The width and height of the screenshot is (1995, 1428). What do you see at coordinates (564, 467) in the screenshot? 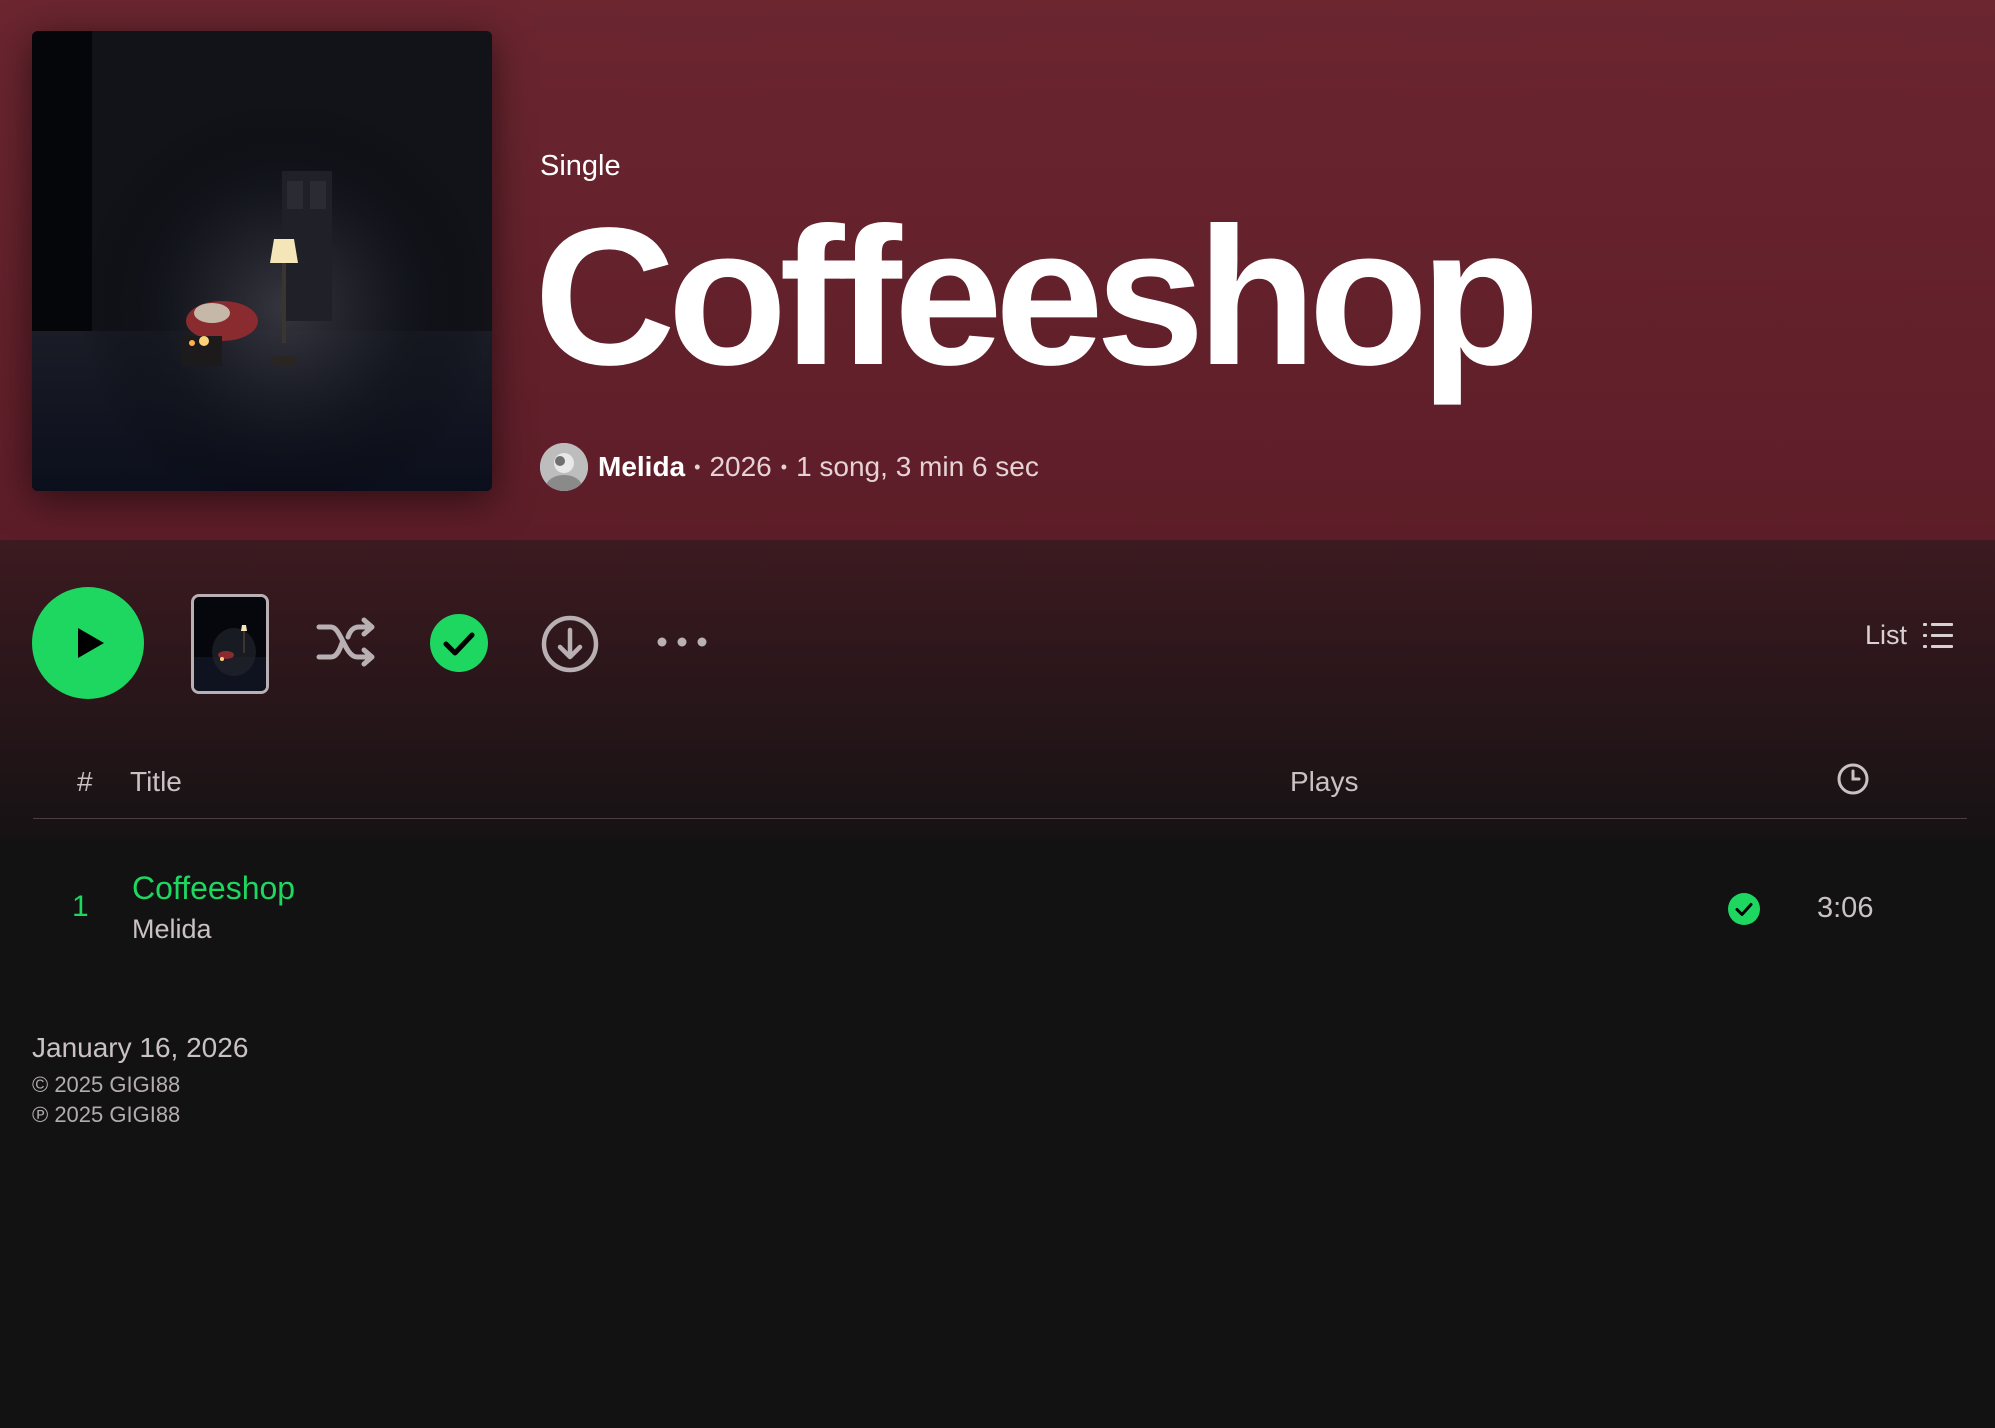
I see `artist-avatar` at bounding box center [564, 467].